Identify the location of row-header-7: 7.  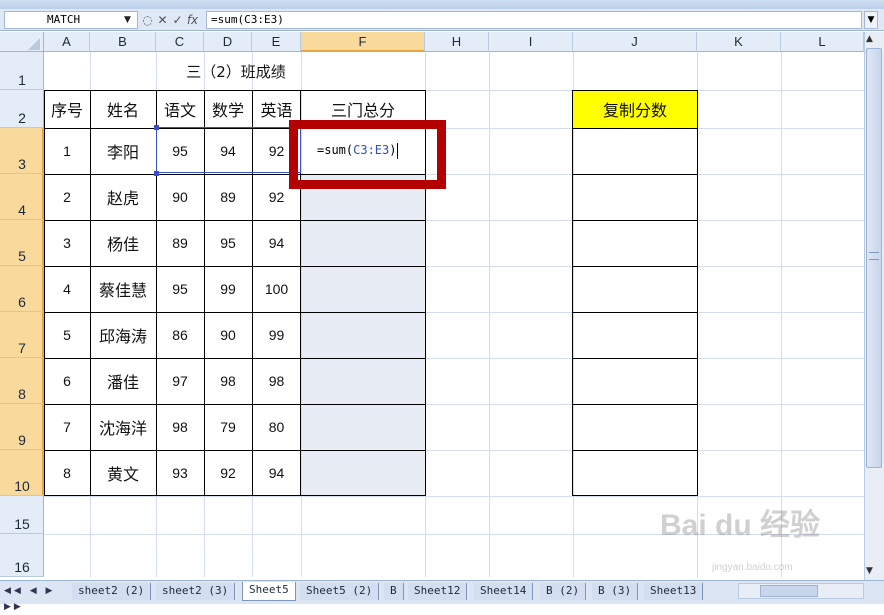
(22, 335).